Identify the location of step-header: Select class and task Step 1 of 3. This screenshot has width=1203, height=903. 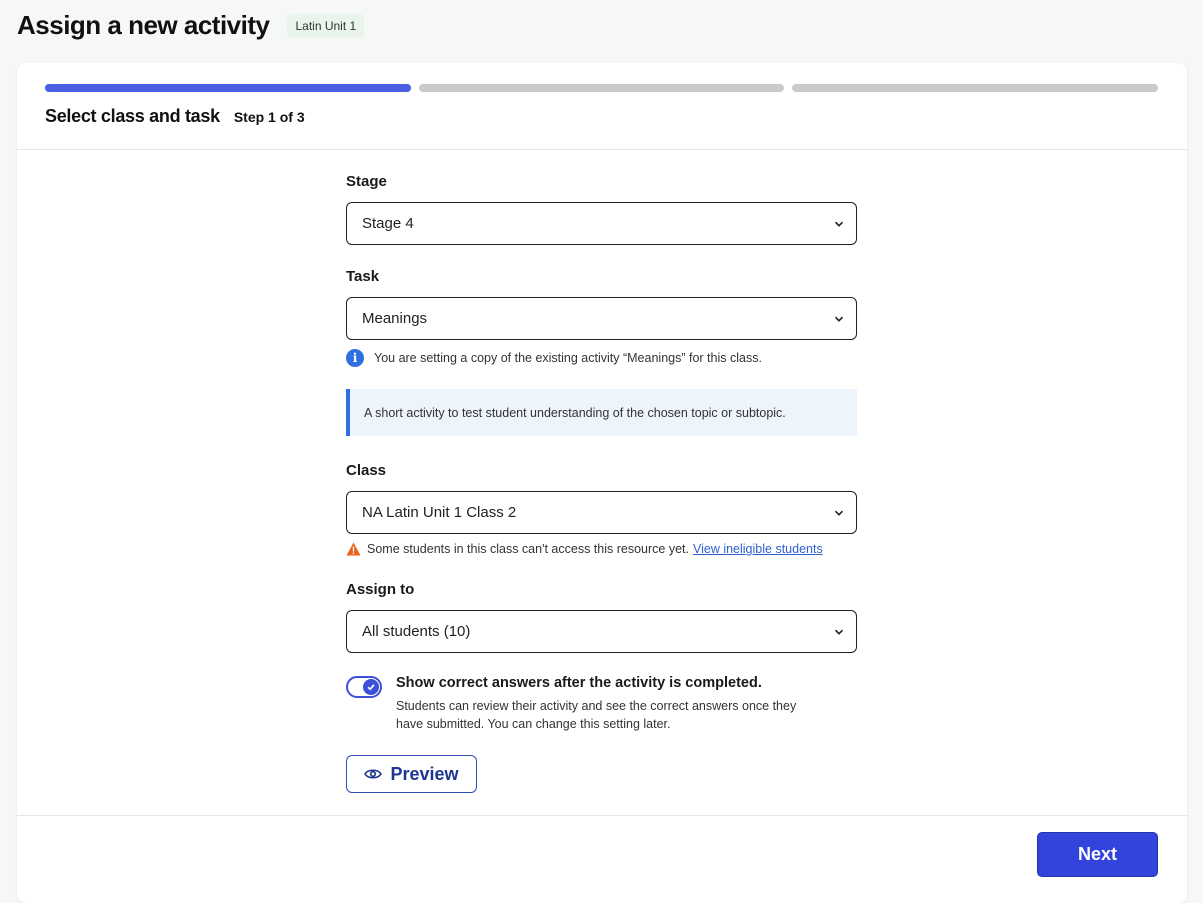
(175, 116).